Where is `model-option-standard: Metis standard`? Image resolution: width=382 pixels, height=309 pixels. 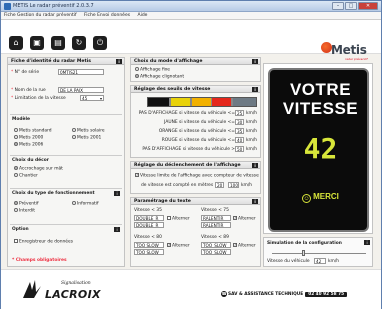 model-option-standard: Metis standard is located at coordinates (33, 131).